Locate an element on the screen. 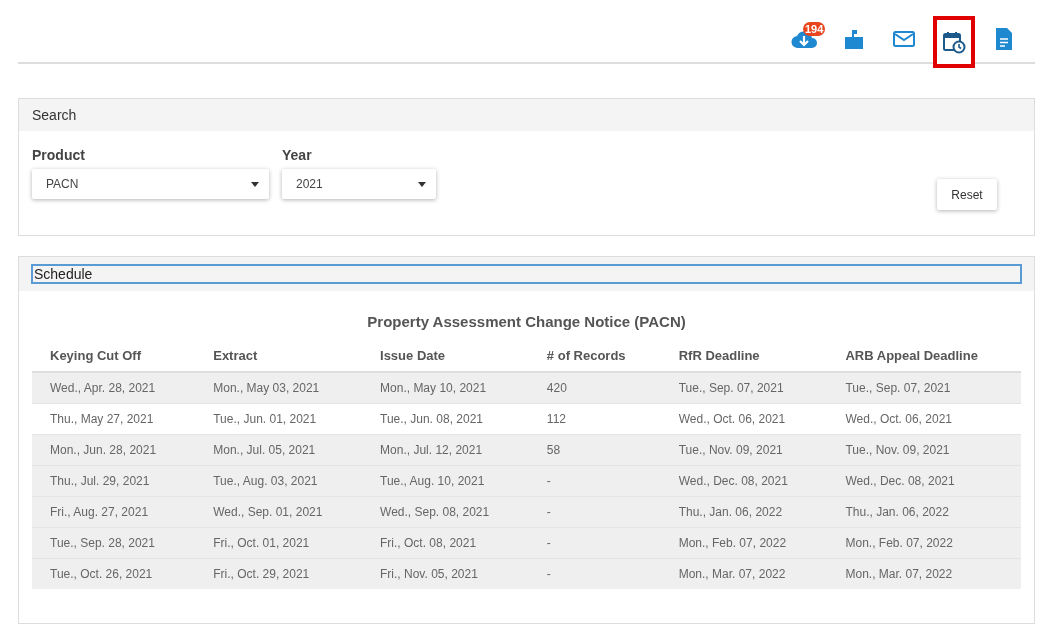 Image resolution: width=1055 pixels, height=630 pixels. dropdown: PACN is located at coordinates (150, 184).